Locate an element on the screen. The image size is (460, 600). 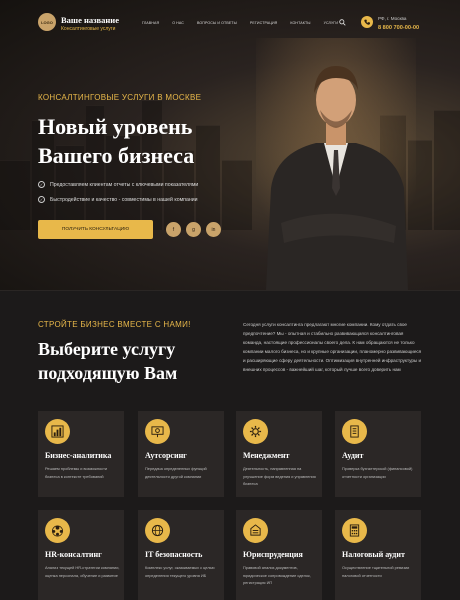
nav-item-services: УСЛУГИ is located at coordinates (331, 23).